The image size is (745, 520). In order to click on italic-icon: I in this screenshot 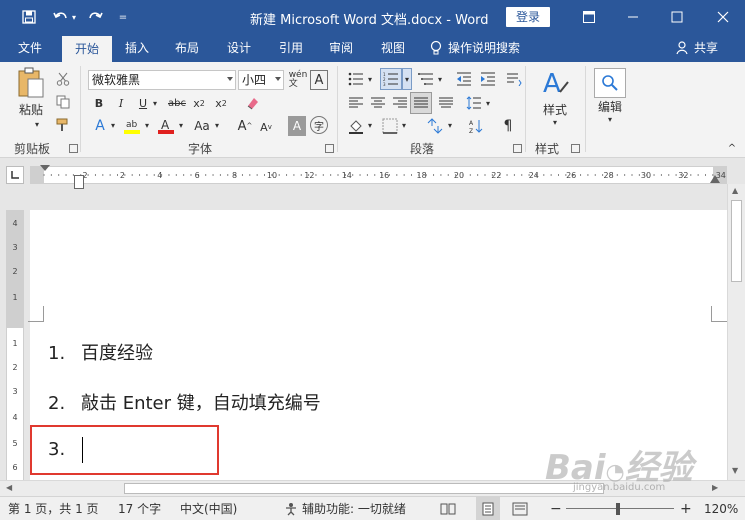, I will do `click(121, 103)`.